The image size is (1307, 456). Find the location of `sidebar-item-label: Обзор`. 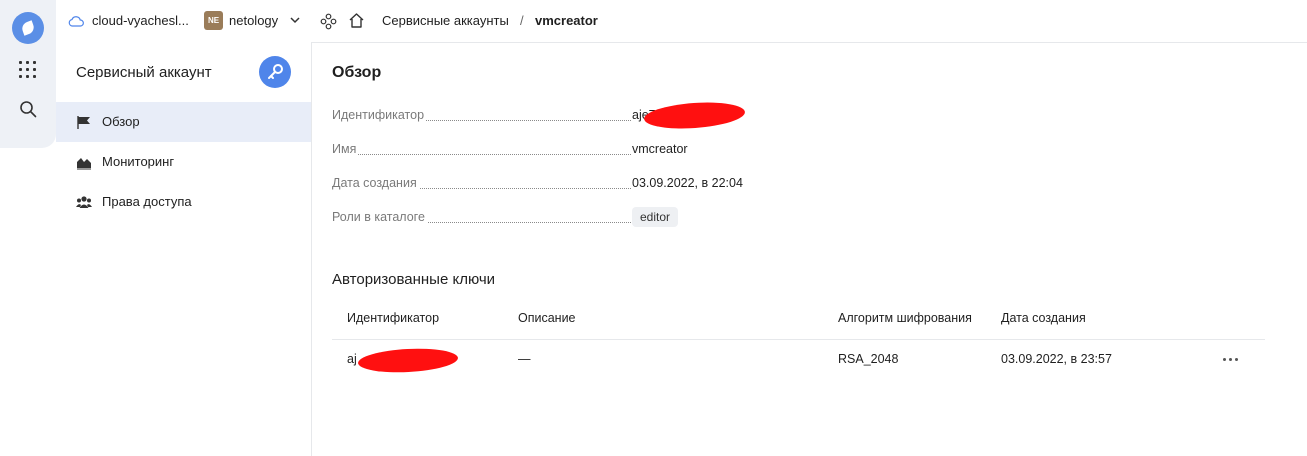

sidebar-item-label: Обзор is located at coordinates (121, 121).